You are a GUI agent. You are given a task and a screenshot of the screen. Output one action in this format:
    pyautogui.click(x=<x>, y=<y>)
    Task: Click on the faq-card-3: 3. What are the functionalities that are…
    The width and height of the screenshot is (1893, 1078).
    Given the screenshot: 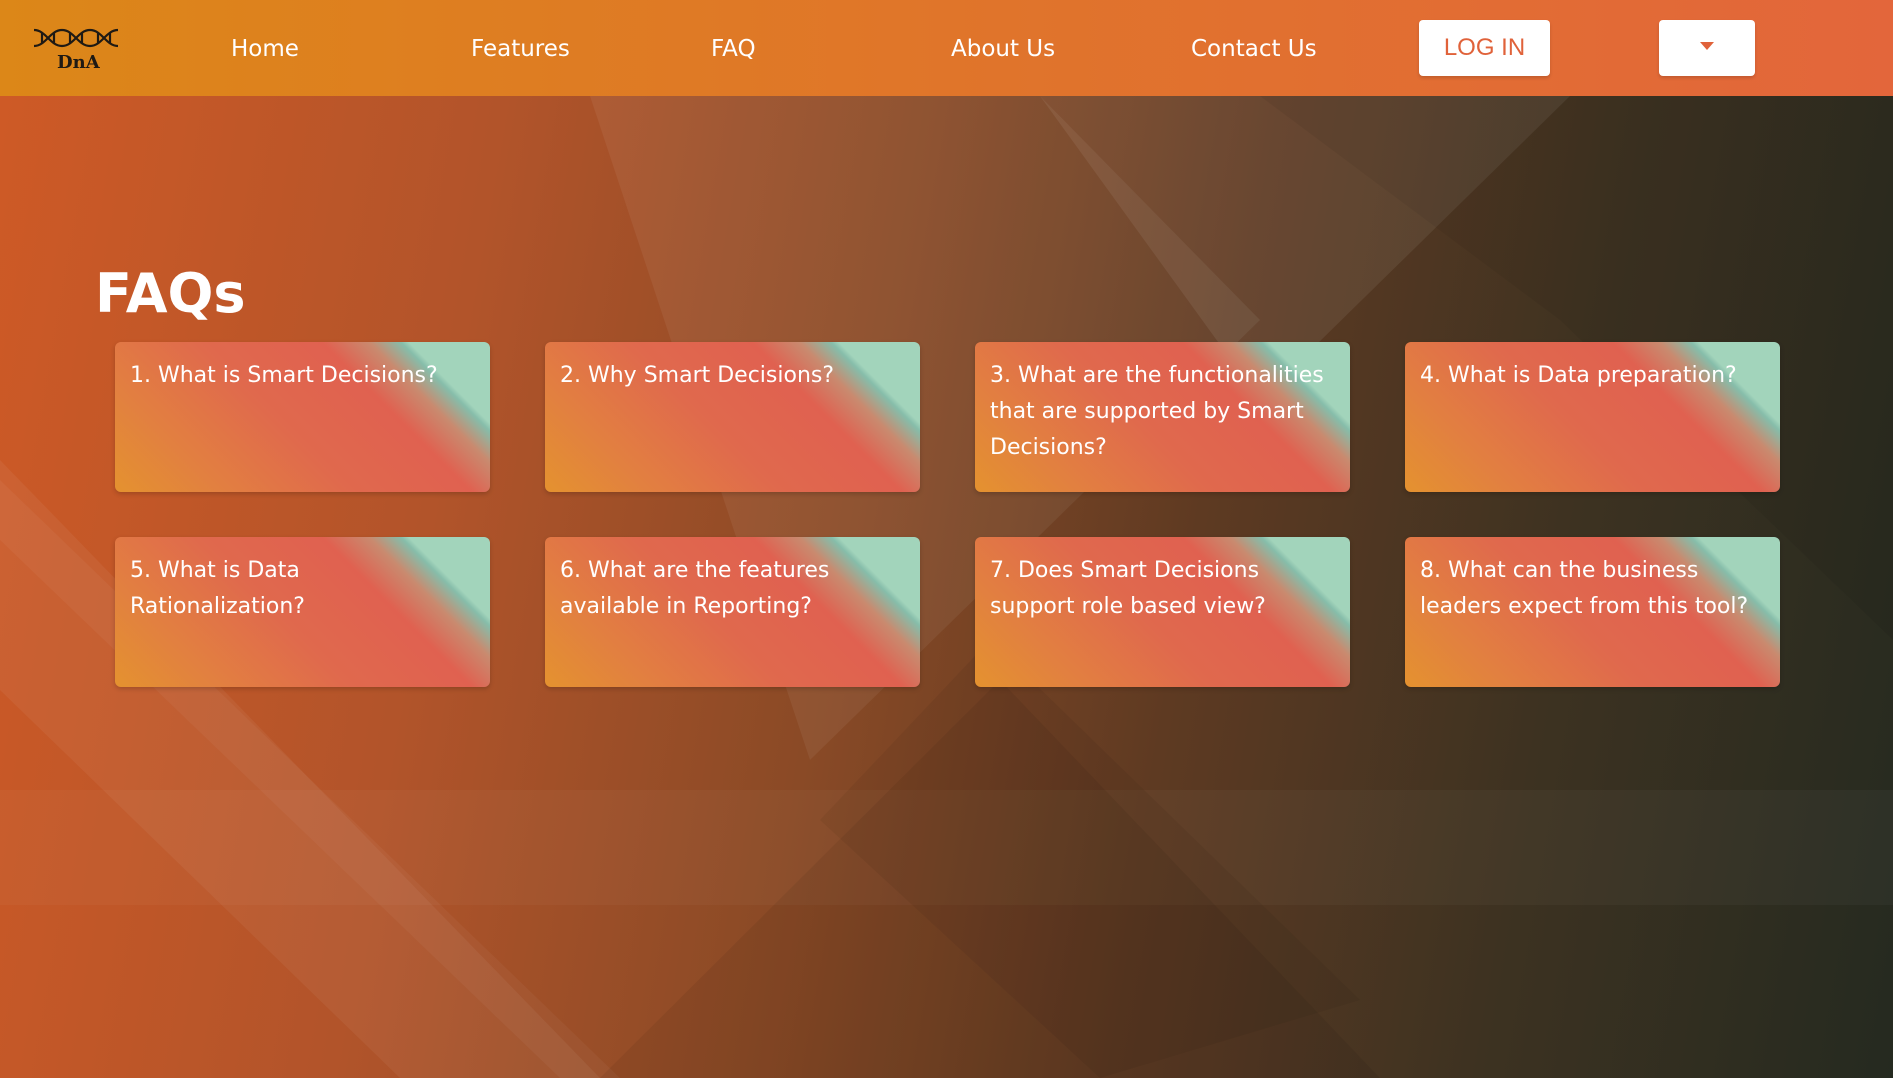 What is the action you would take?
    pyautogui.click(x=1162, y=417)
    